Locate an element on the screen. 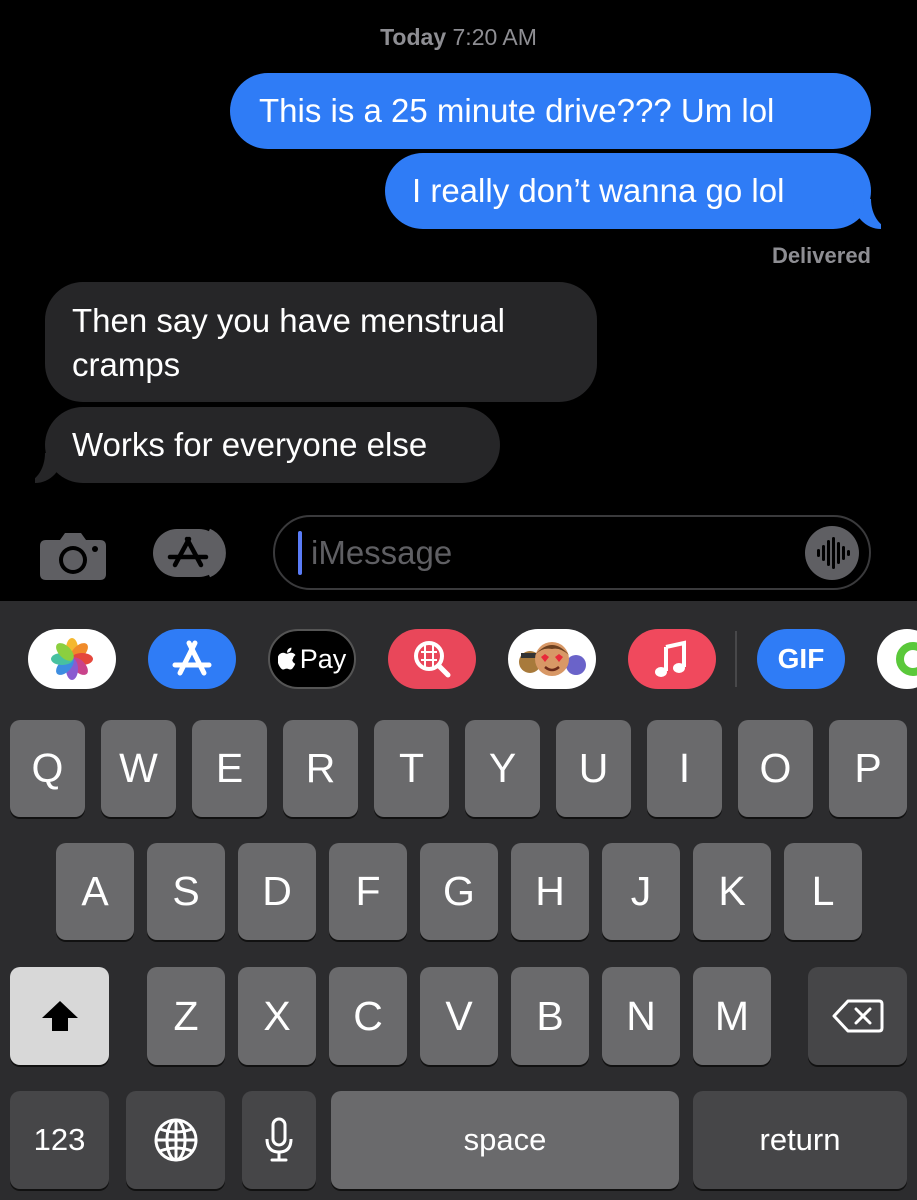 This screenshot has height=1200, width=917. key-w: W is located at coordinates (138, 768).